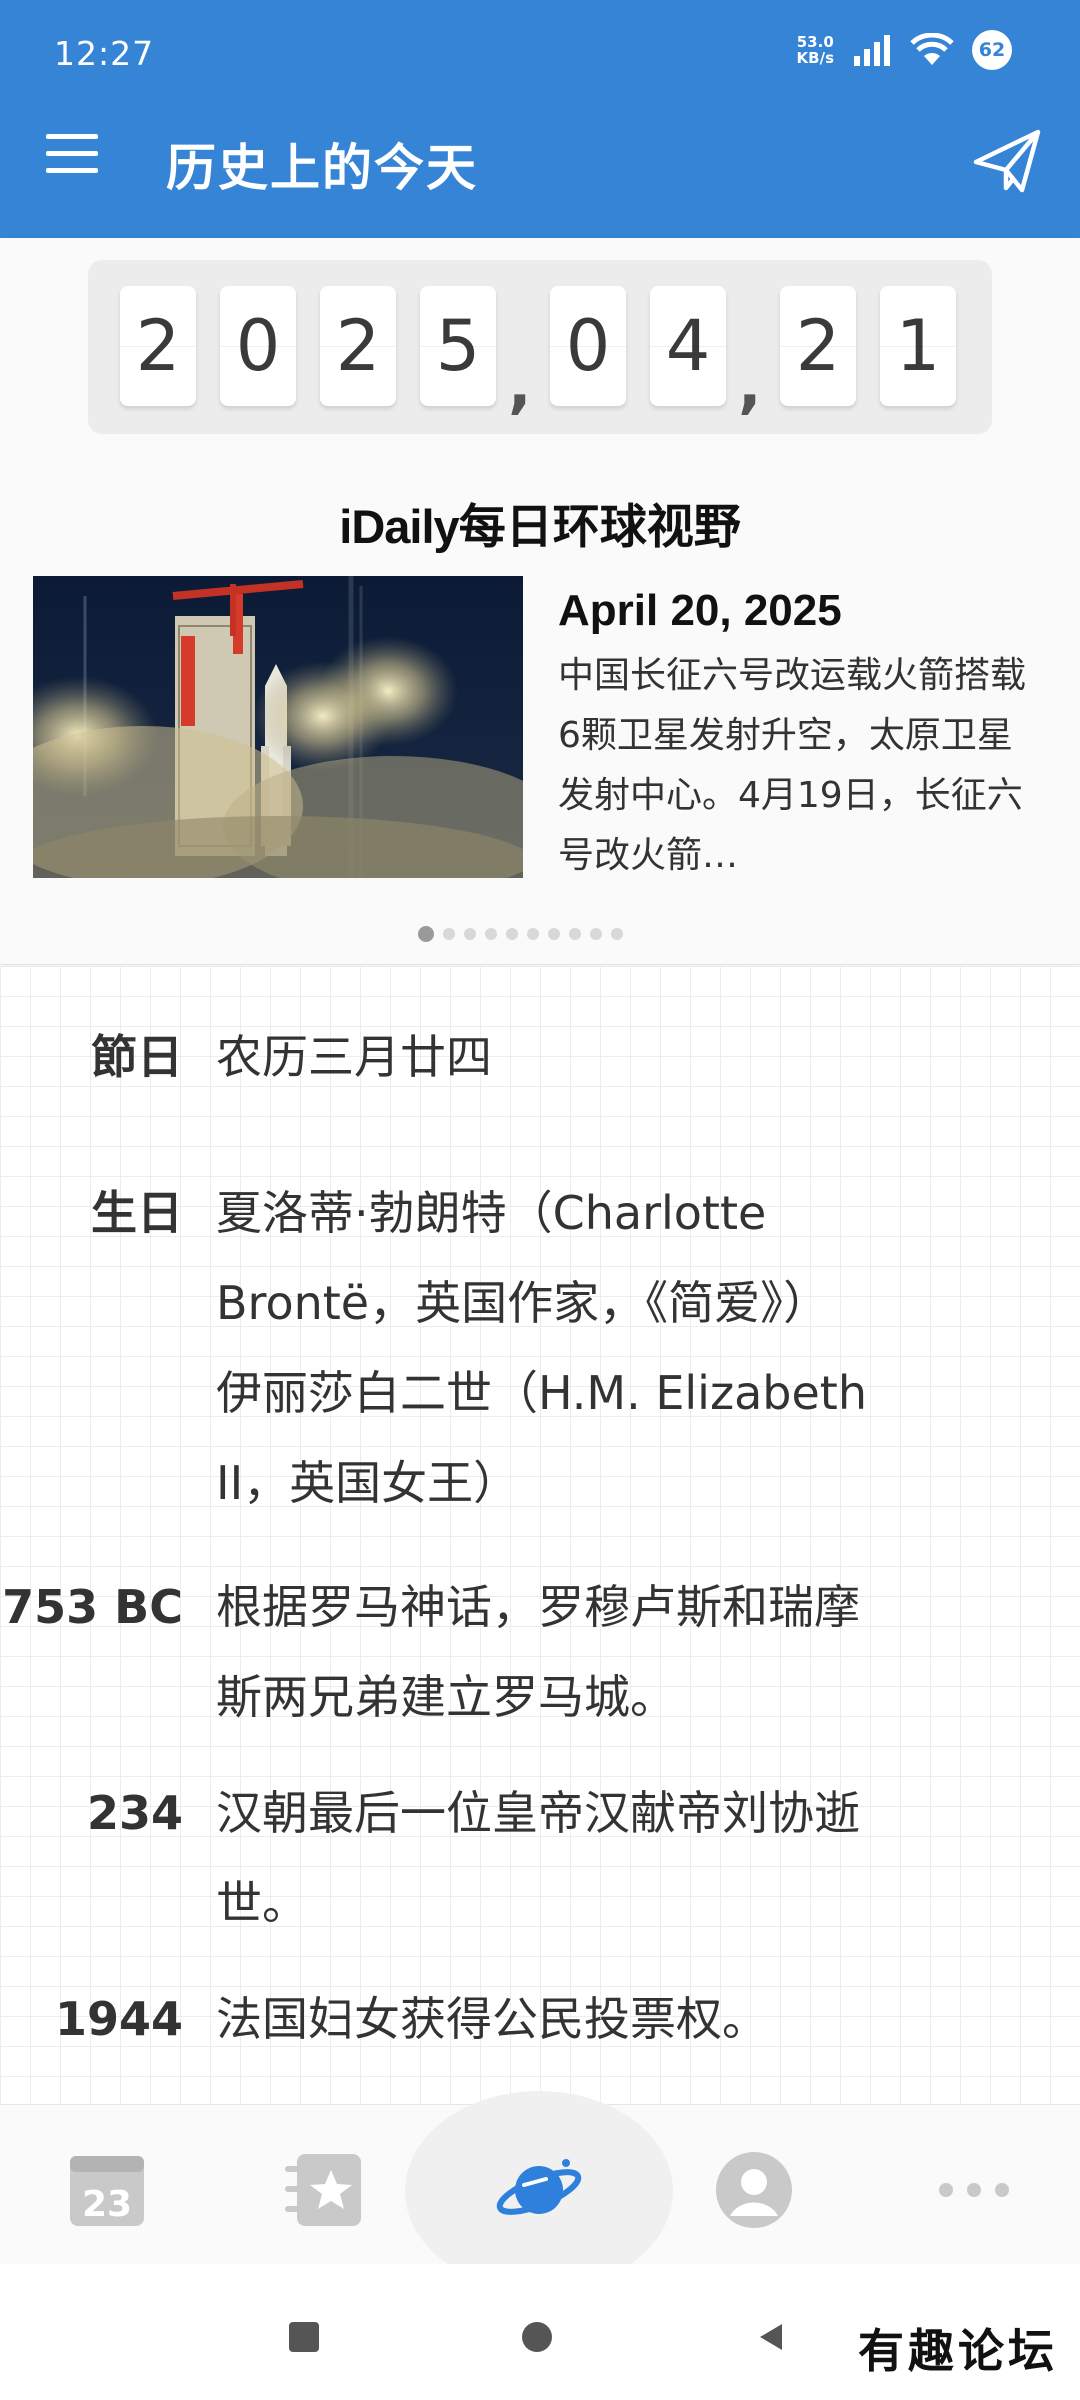 This screenshot has width=1080, height=2400. Describe the element at coordinates (137, 1213) in the screenshot. I see `event-label: 生日` at that location.